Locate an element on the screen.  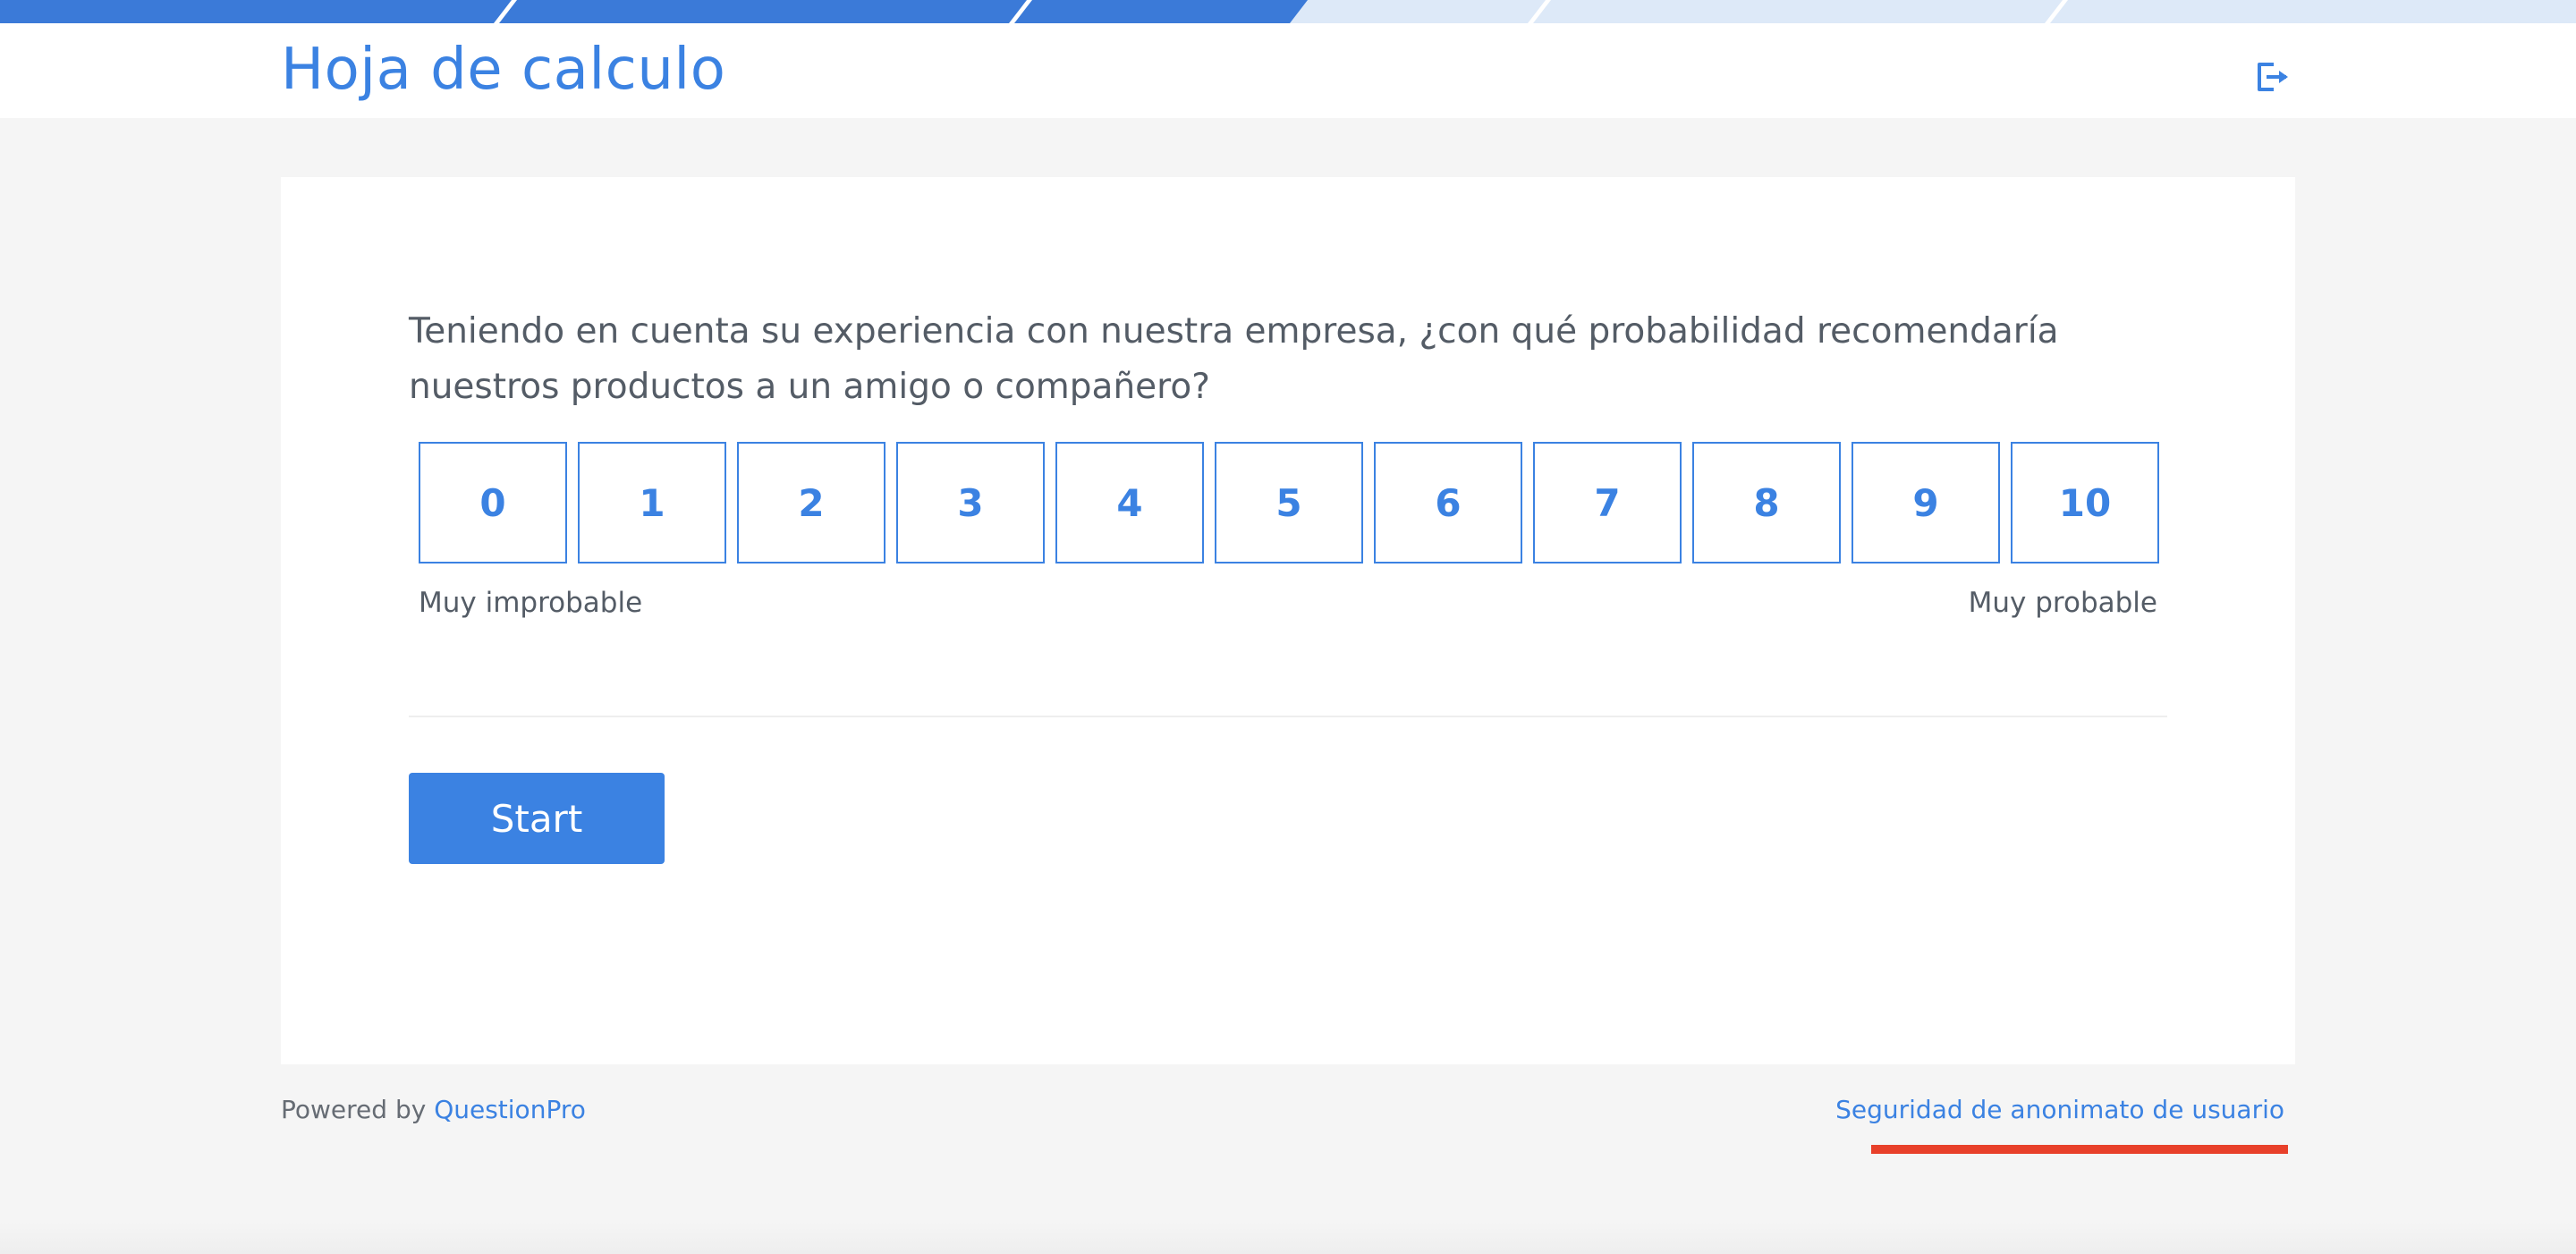
scale-option-4: 4 is located at coordinates (1129, 502).